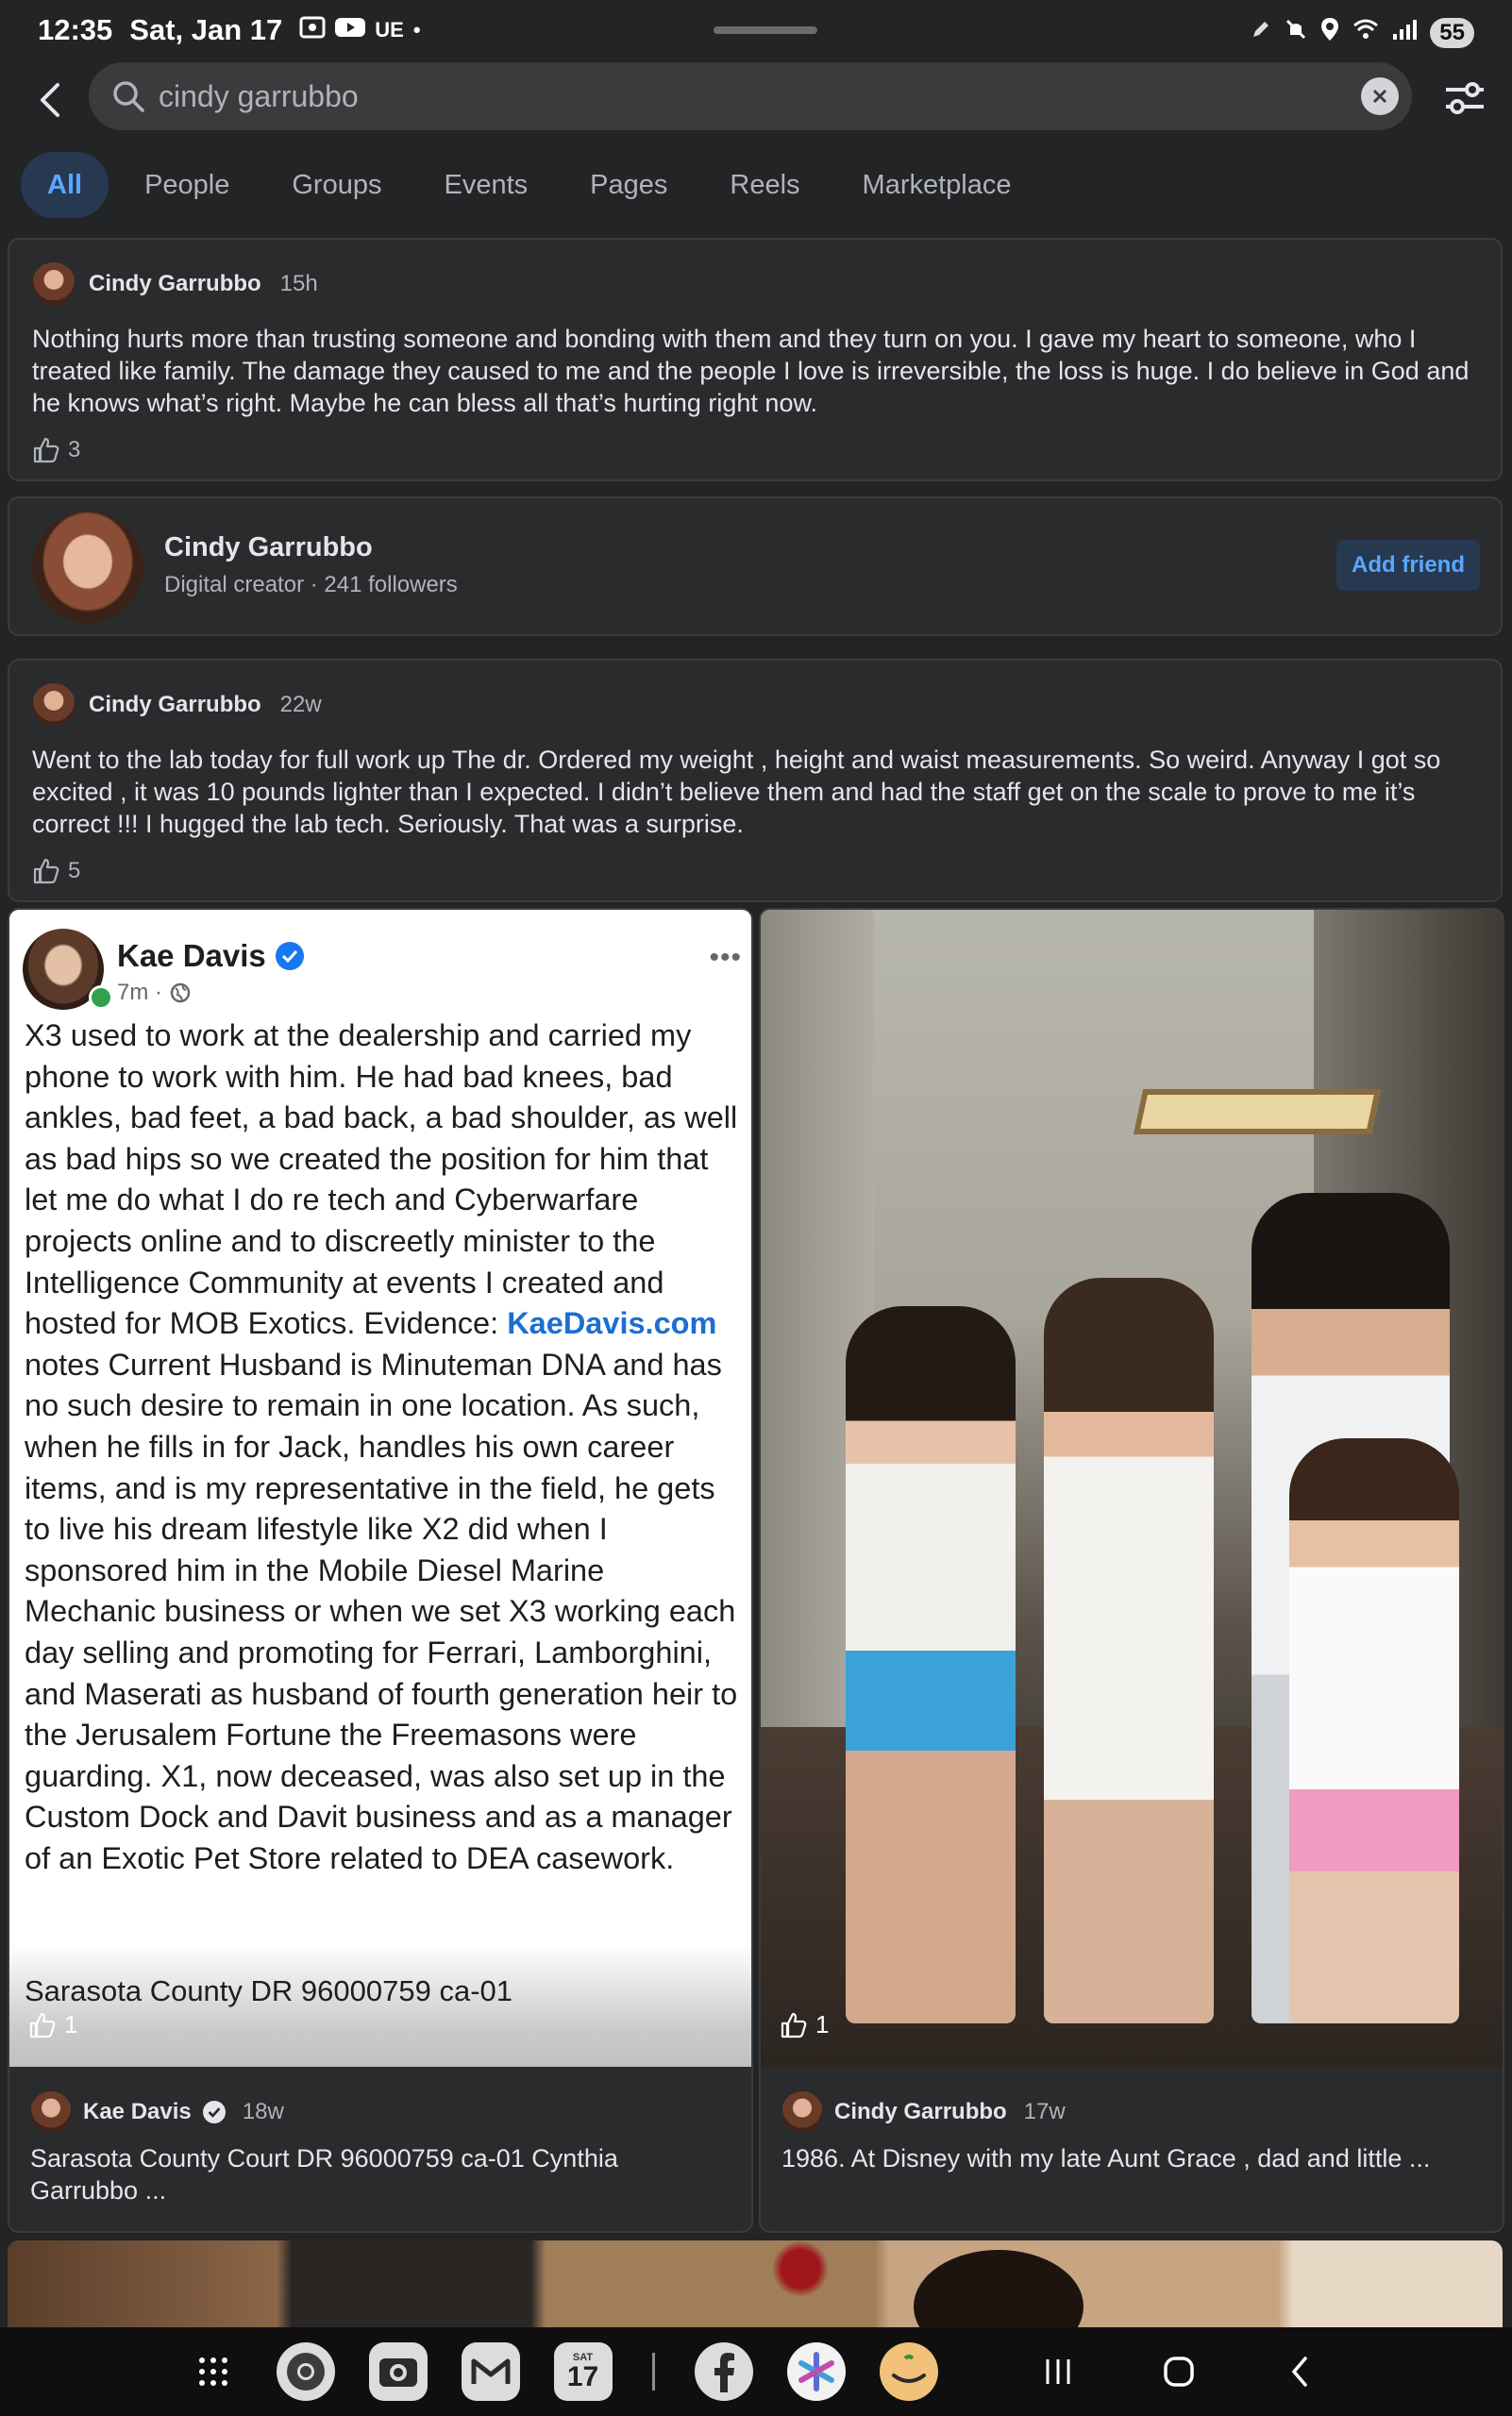 The image size is (1512, 2416). Describe the element at coordinates (263, 2111) in the screenshot. I see `post-time: 18w` at that location.